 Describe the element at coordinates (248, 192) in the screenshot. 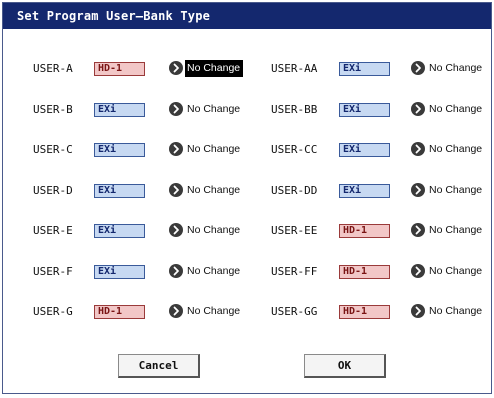

I see `bank-row: USER-D EXi No Change USER-DD EXi No Change` at that location.